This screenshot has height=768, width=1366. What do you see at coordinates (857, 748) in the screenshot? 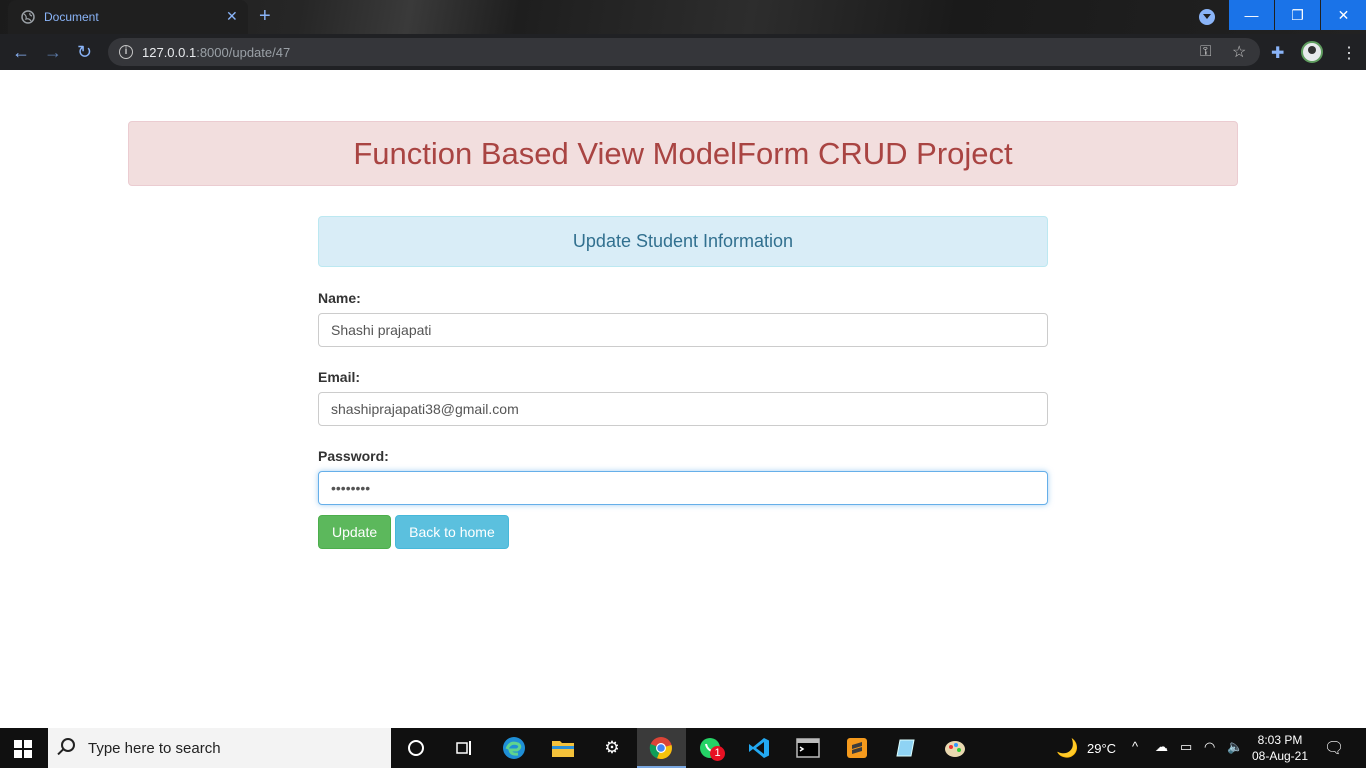
I see `sublime-text-icon` at bounding box center [857, 748].